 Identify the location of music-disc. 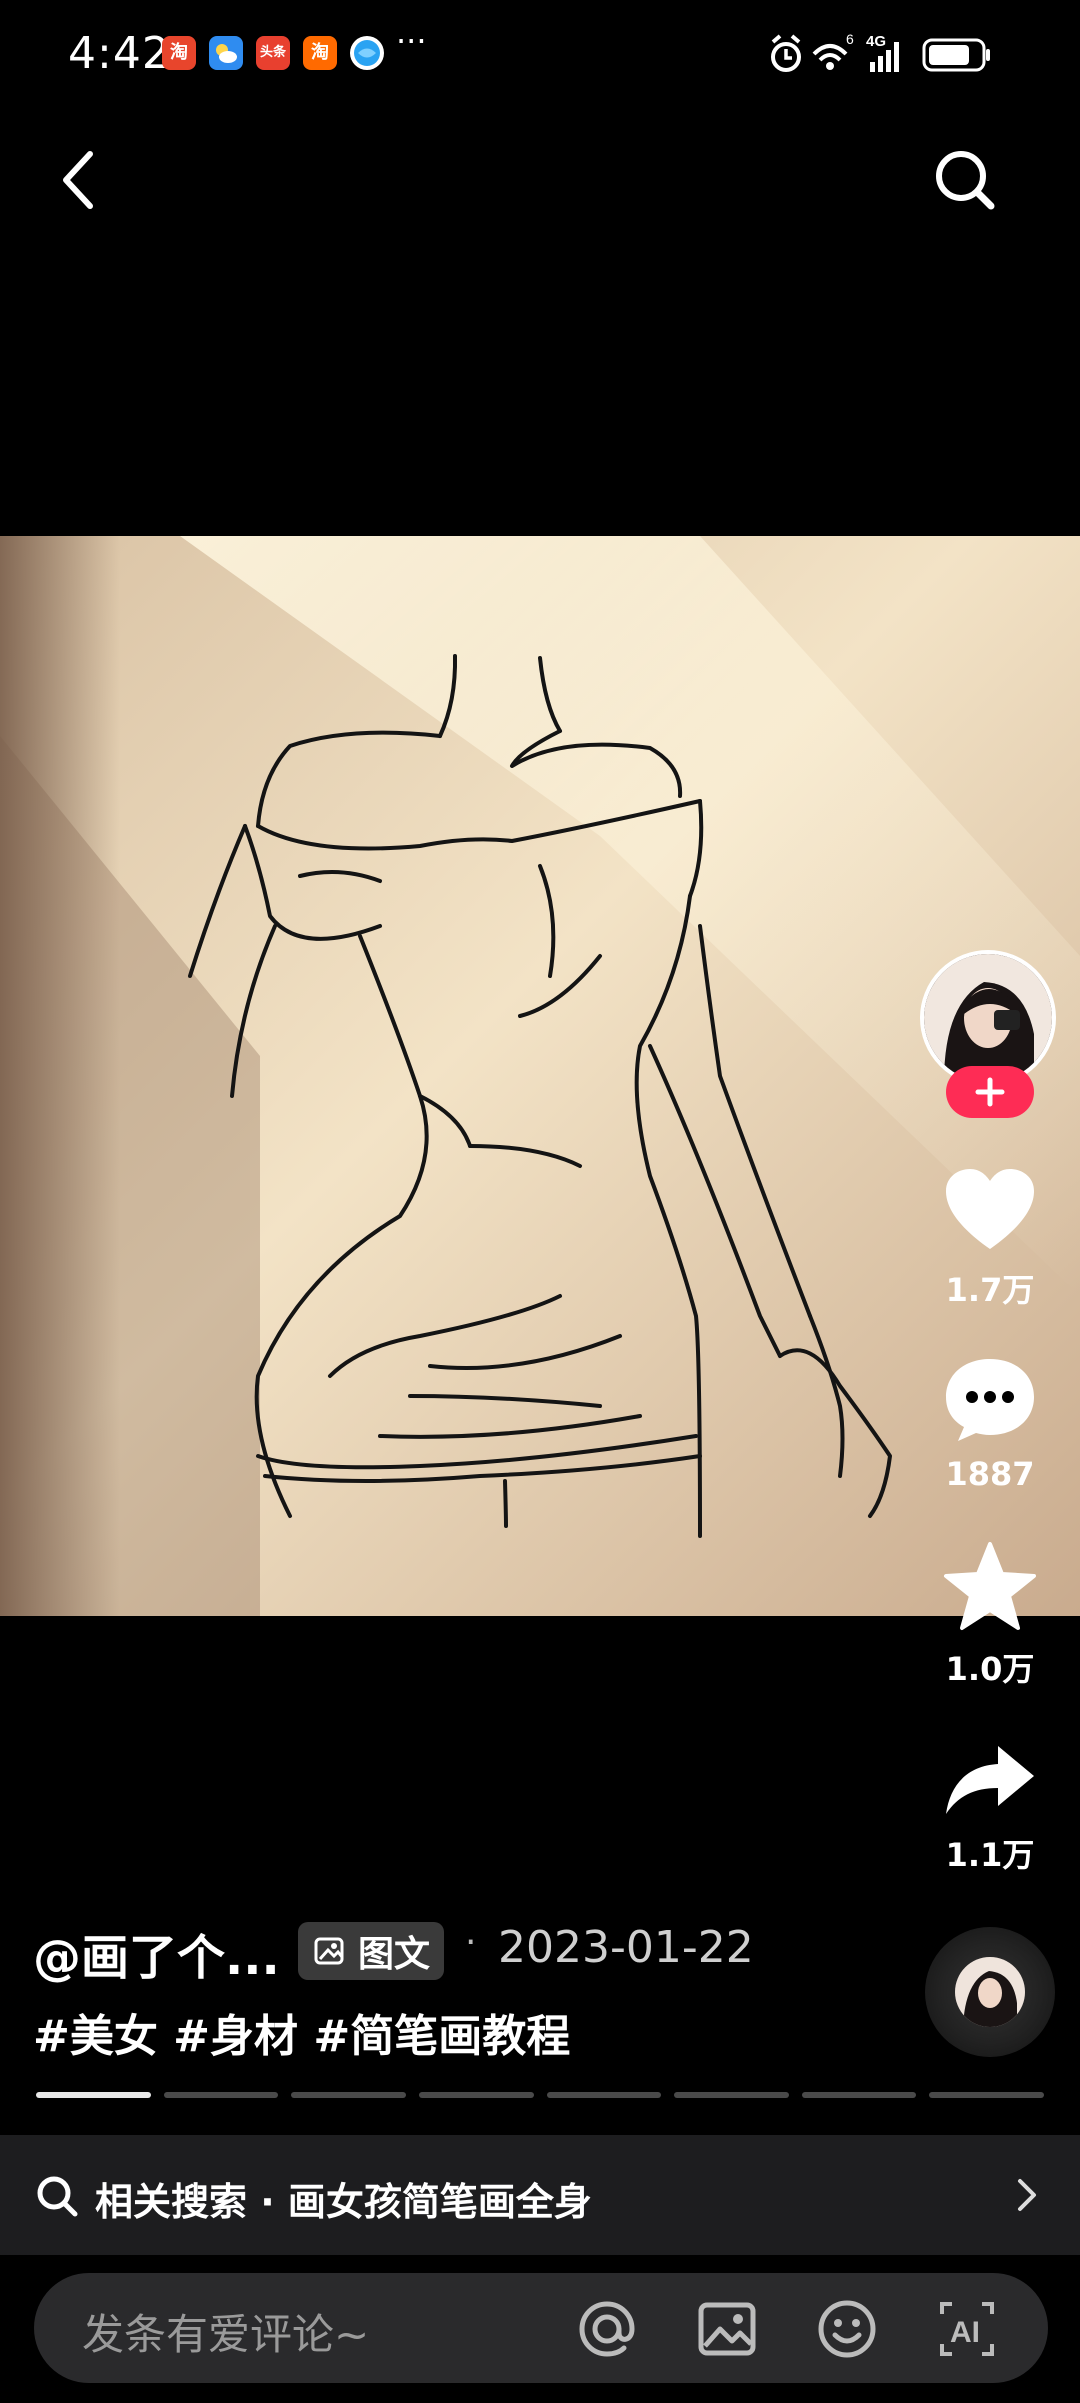
(990, 1992).